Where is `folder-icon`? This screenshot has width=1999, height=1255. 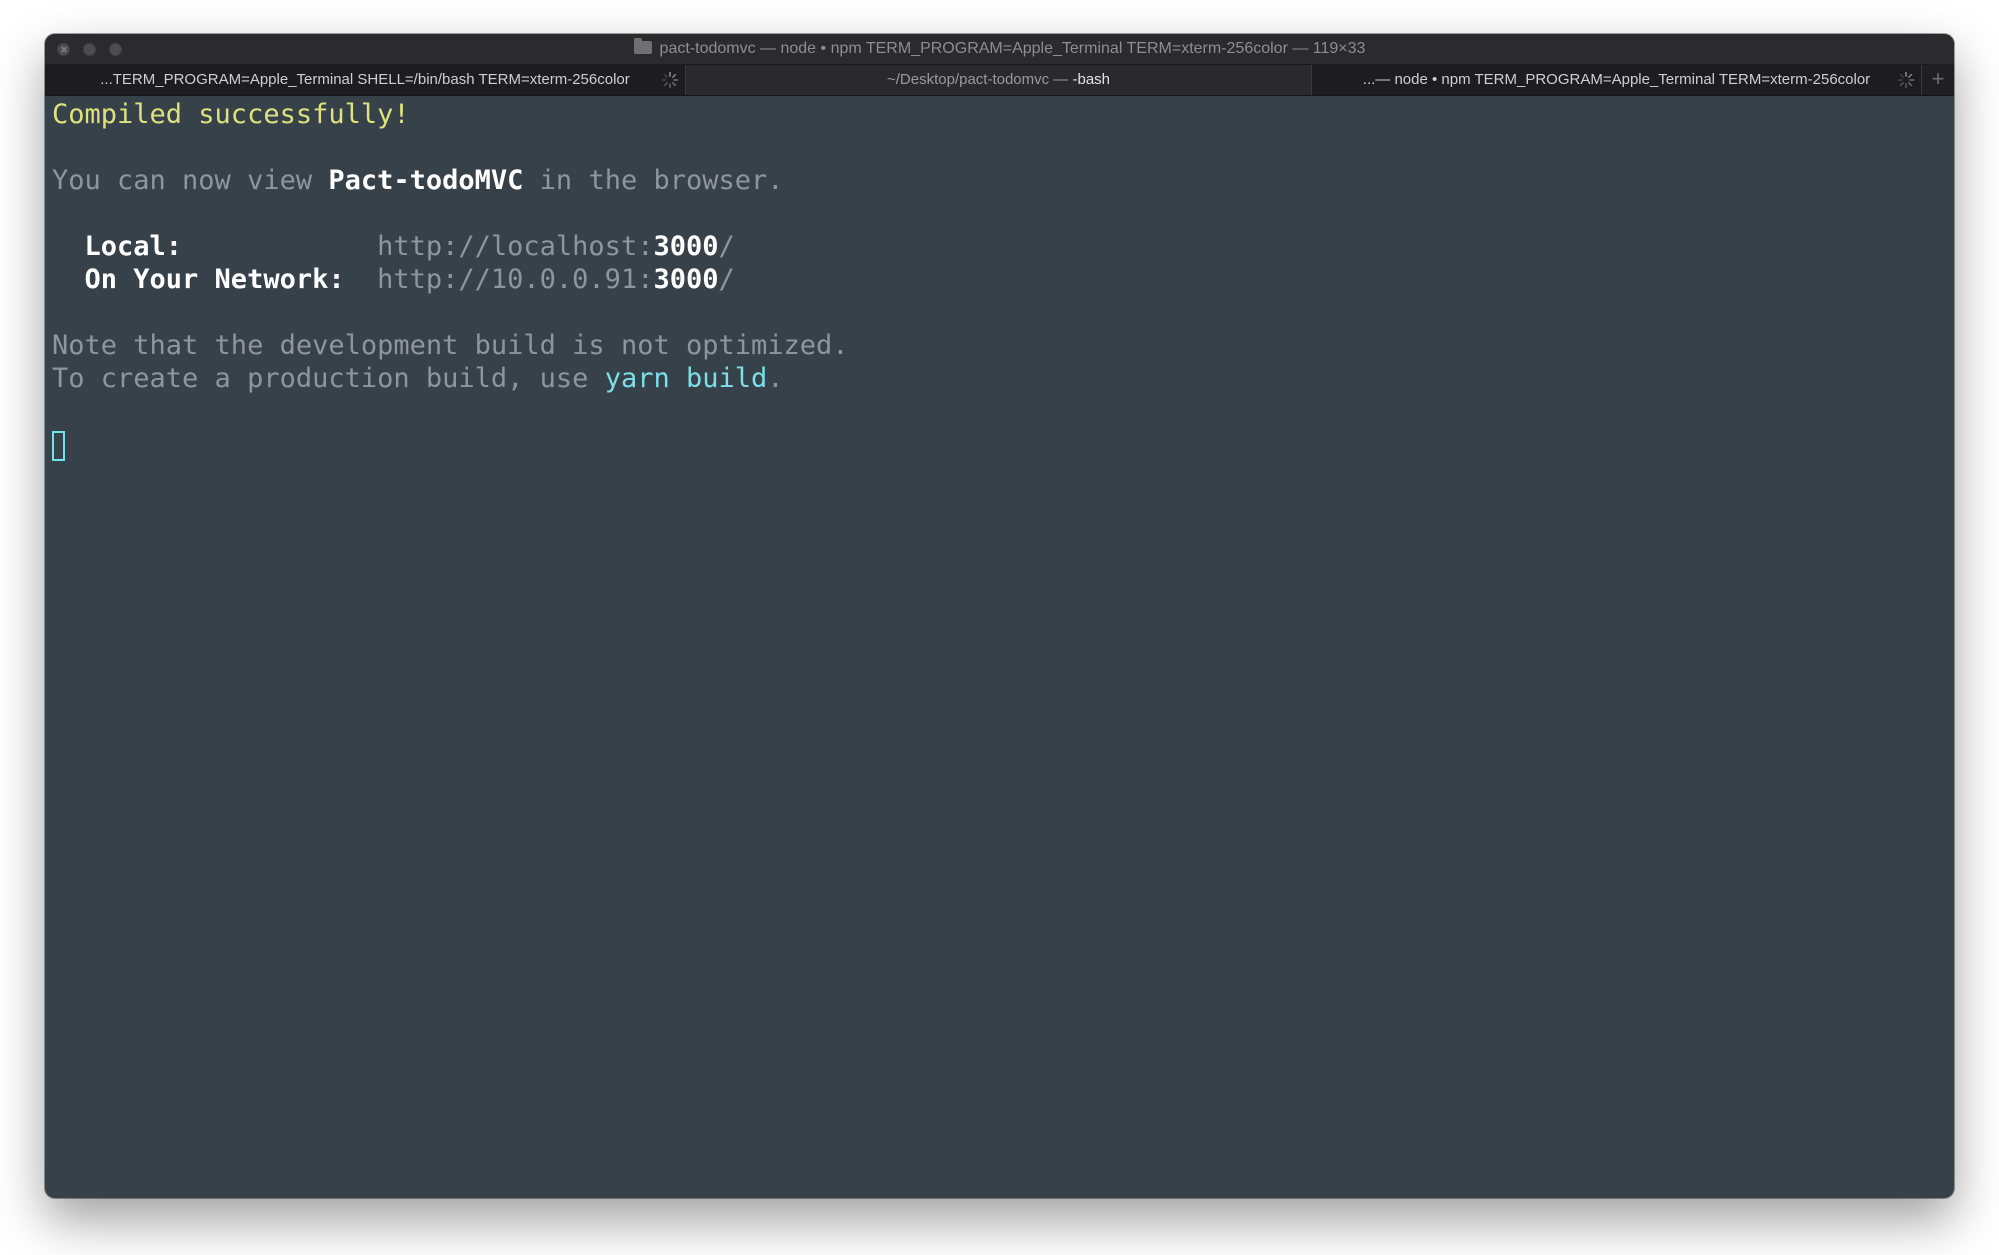 folder-icon is located at coordinates (642, 46).